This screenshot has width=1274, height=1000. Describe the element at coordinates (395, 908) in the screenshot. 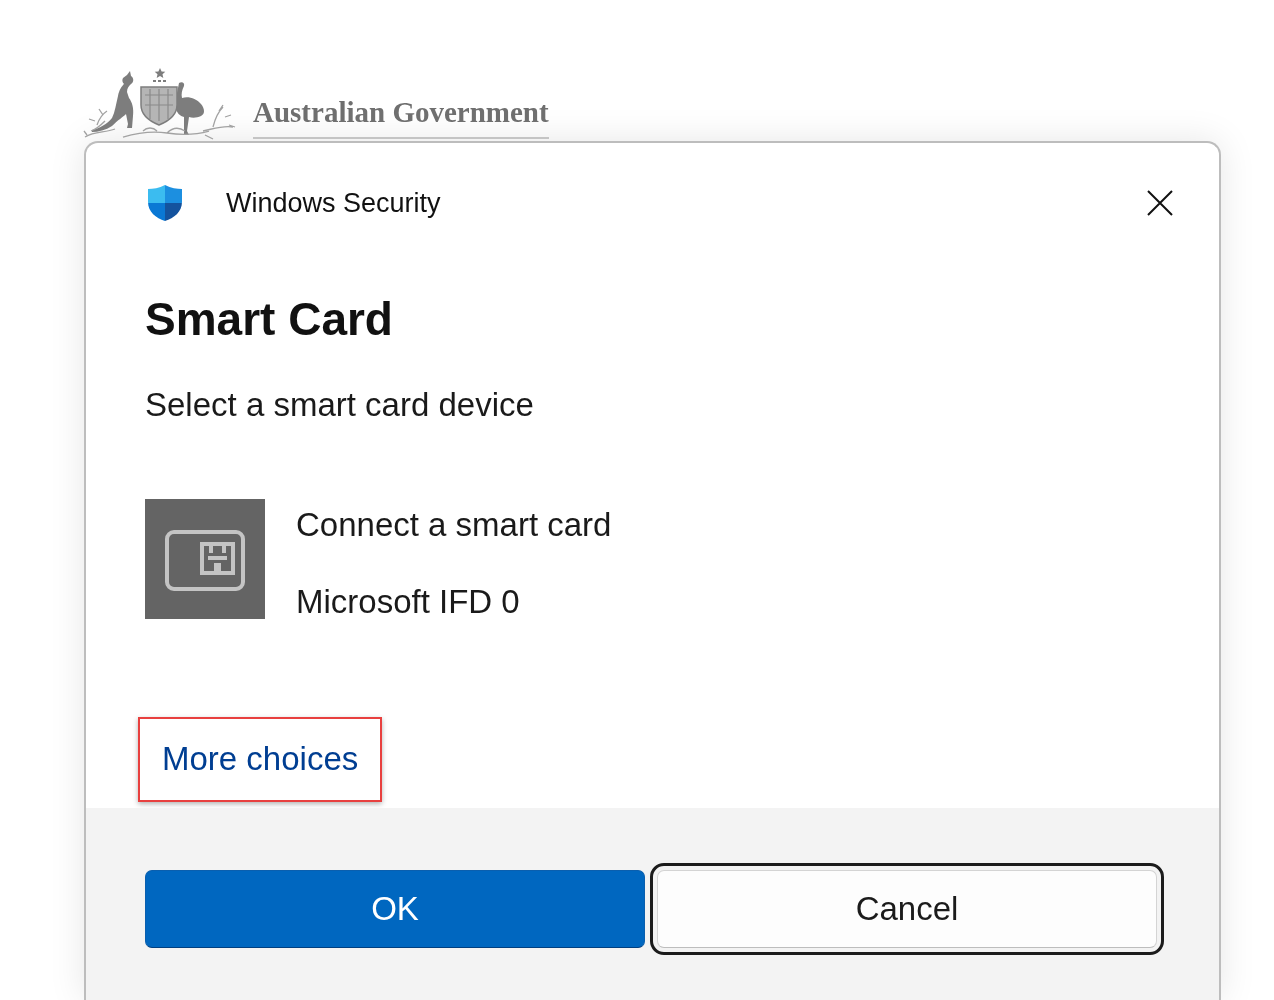

I see `ok-button: OK` at that location.